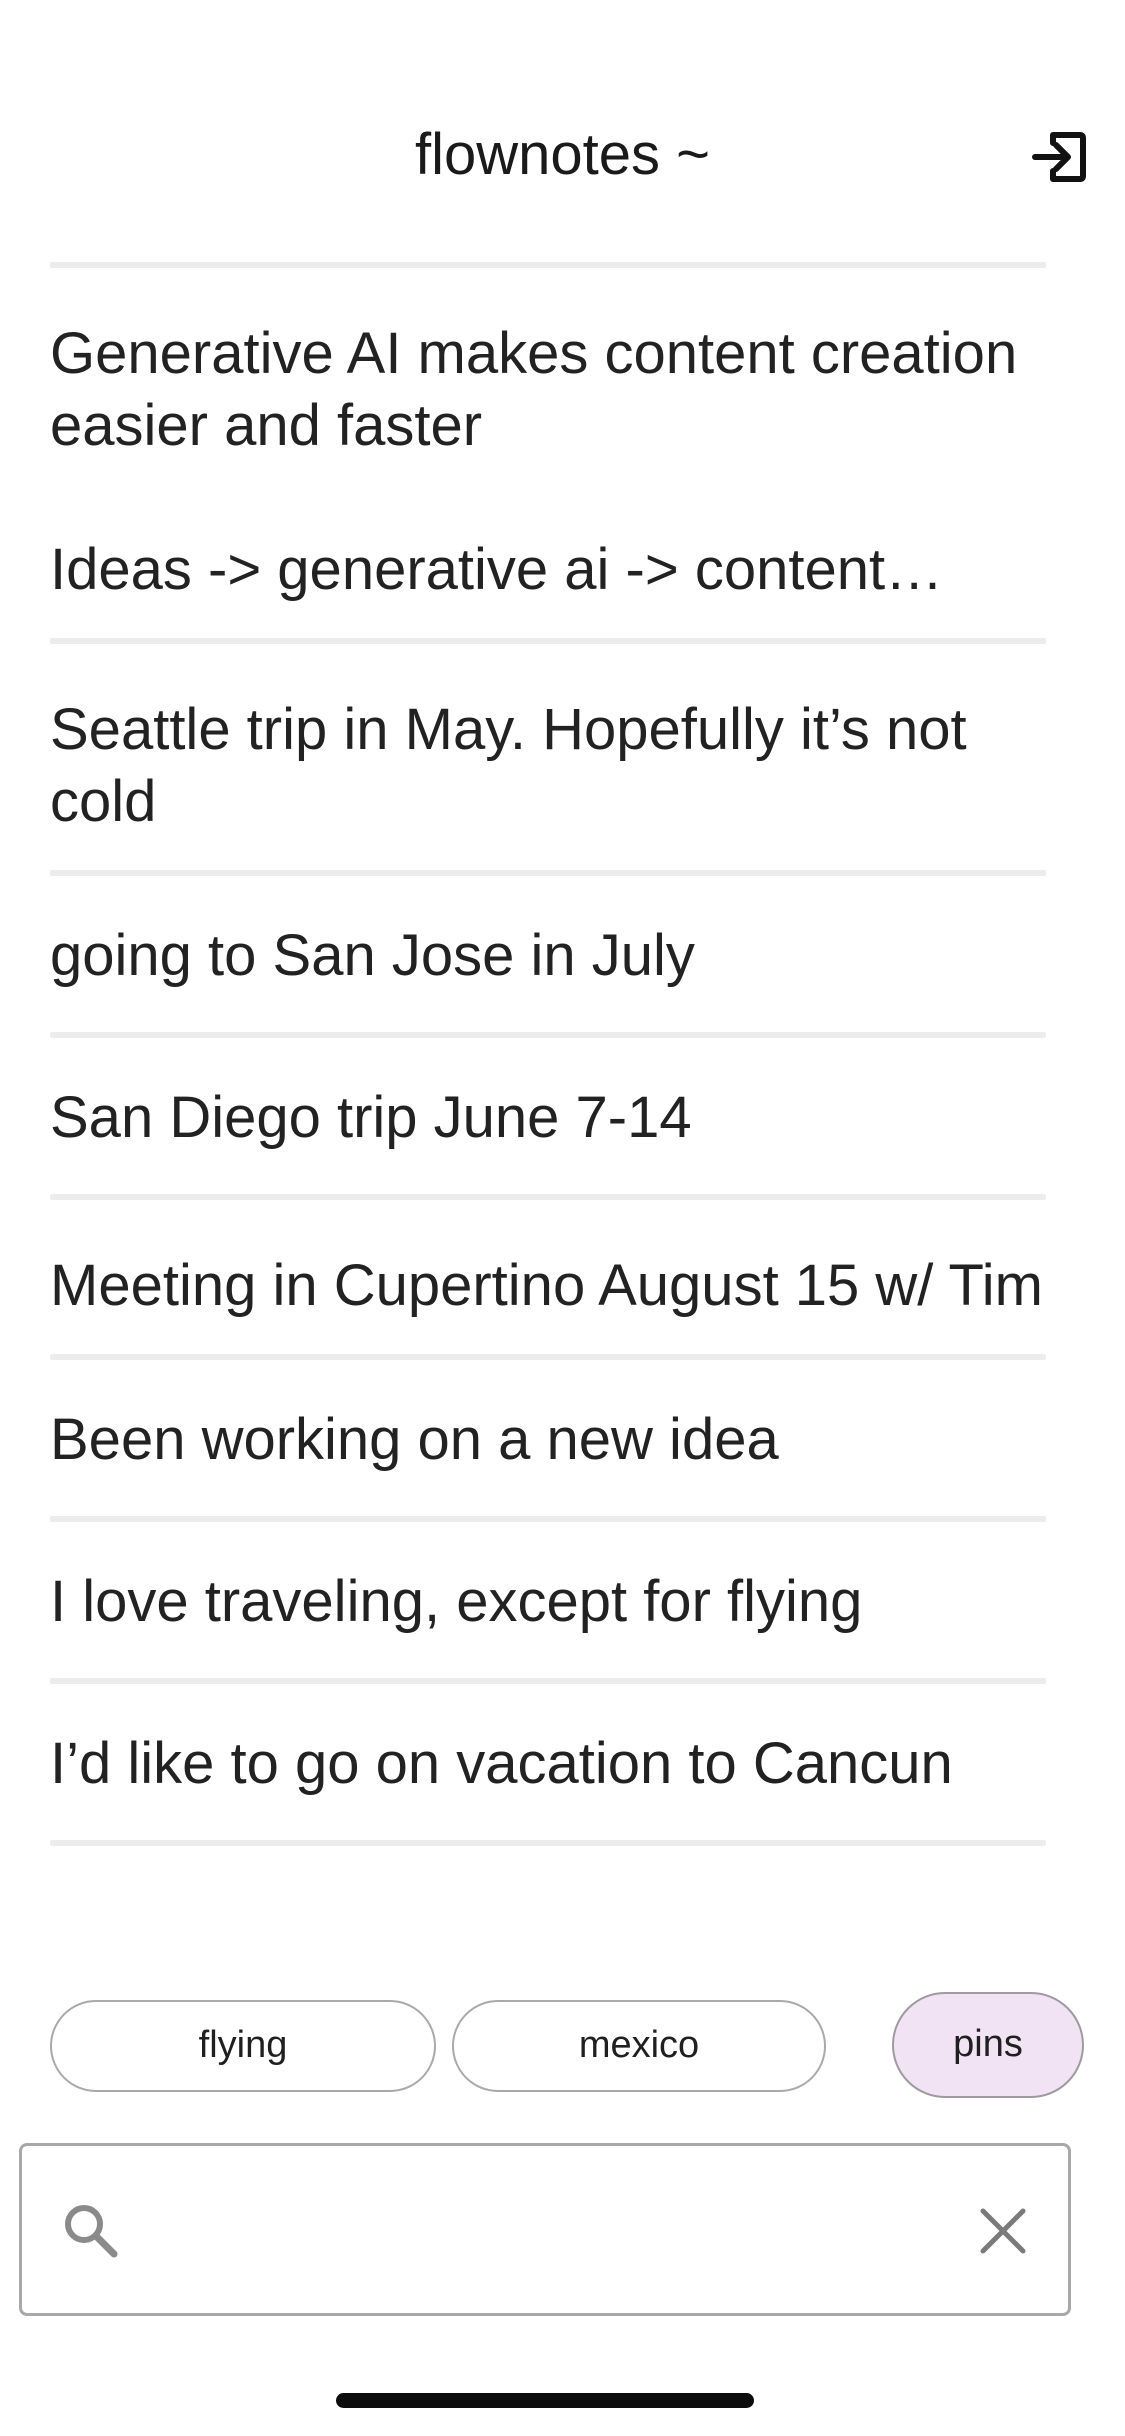 The height and width of the screenshot is (2436, 1125). Describe the element at coordinates (548, 1843) in the screenshot. I see `divider` at that location.